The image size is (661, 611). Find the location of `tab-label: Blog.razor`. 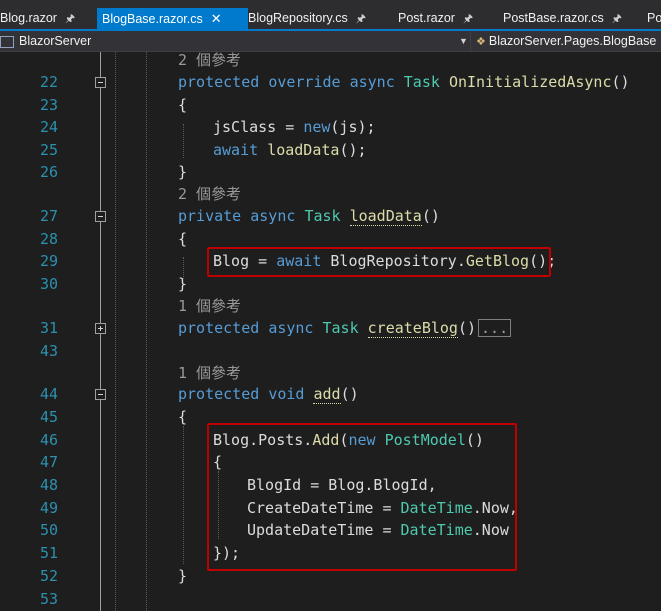

tab-label: Blog.razor is located at coordinates (28, 18).